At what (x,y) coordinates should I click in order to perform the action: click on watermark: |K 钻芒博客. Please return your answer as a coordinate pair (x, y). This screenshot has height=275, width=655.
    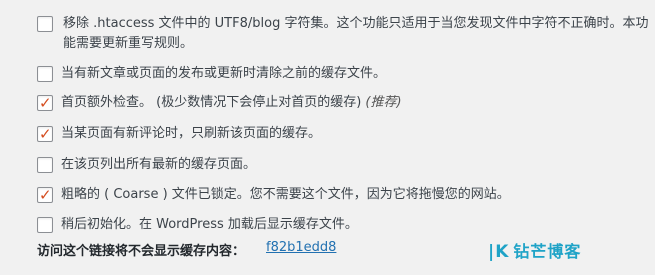
    Looking at the image, I should click on (534, 250).